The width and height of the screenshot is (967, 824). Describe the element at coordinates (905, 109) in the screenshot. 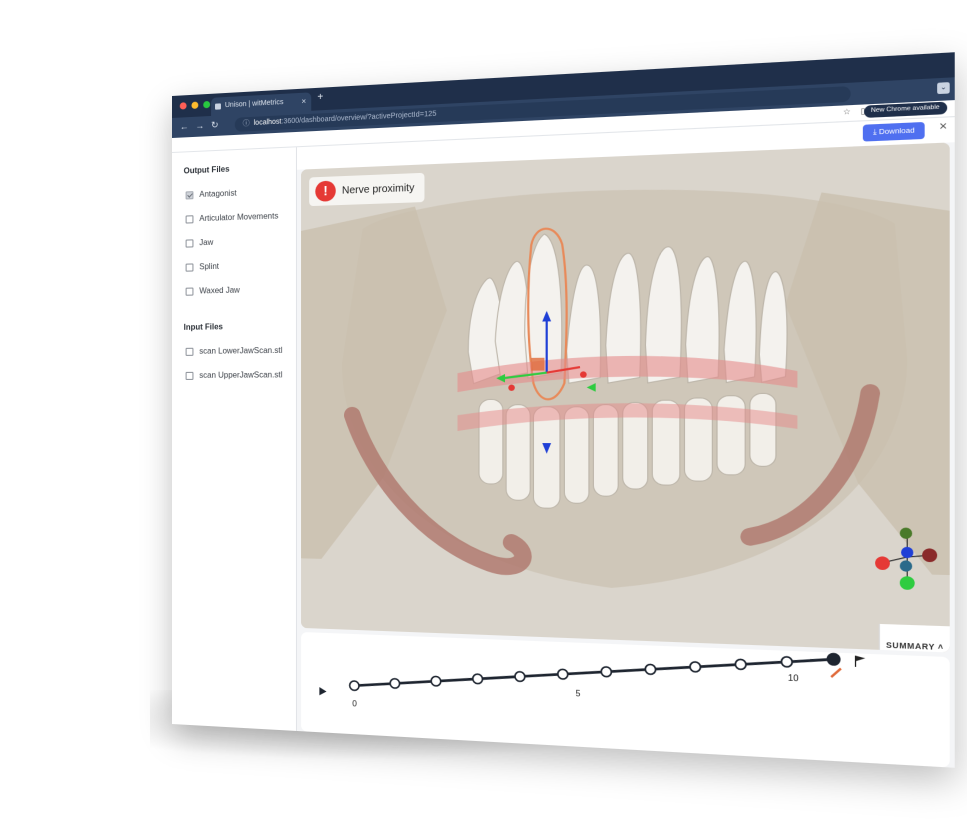

I see `chrome-update-button: New Chrome available` at that location.